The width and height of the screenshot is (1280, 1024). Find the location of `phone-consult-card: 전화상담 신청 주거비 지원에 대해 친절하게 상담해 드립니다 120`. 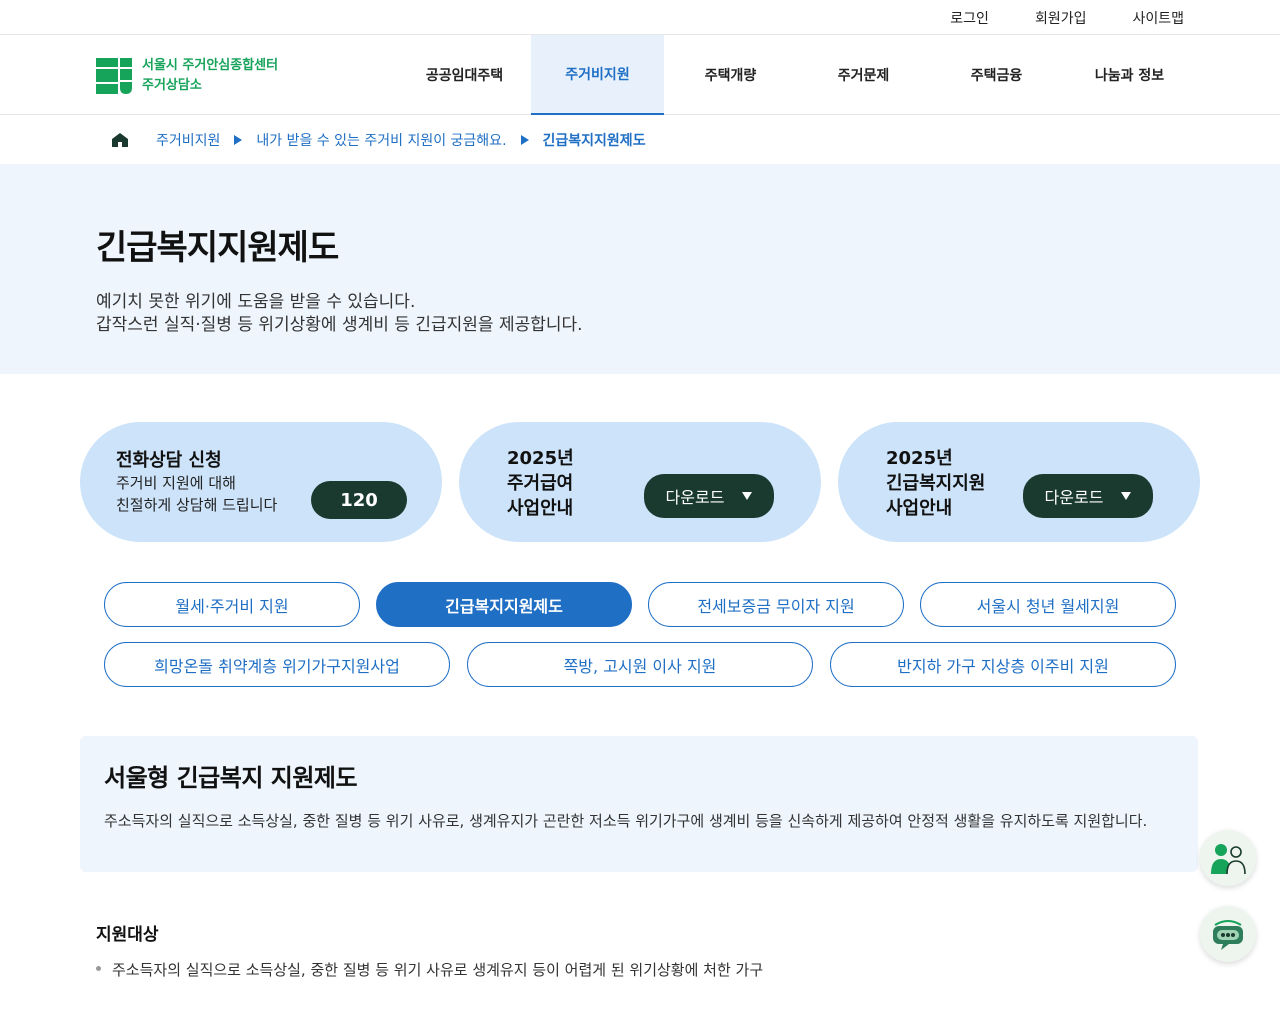

phone-consult-card: 전화상담 신청 주거비 지원에 대해 친절하게 상담해 드립니다 120 is located at coordinates (261, 482).